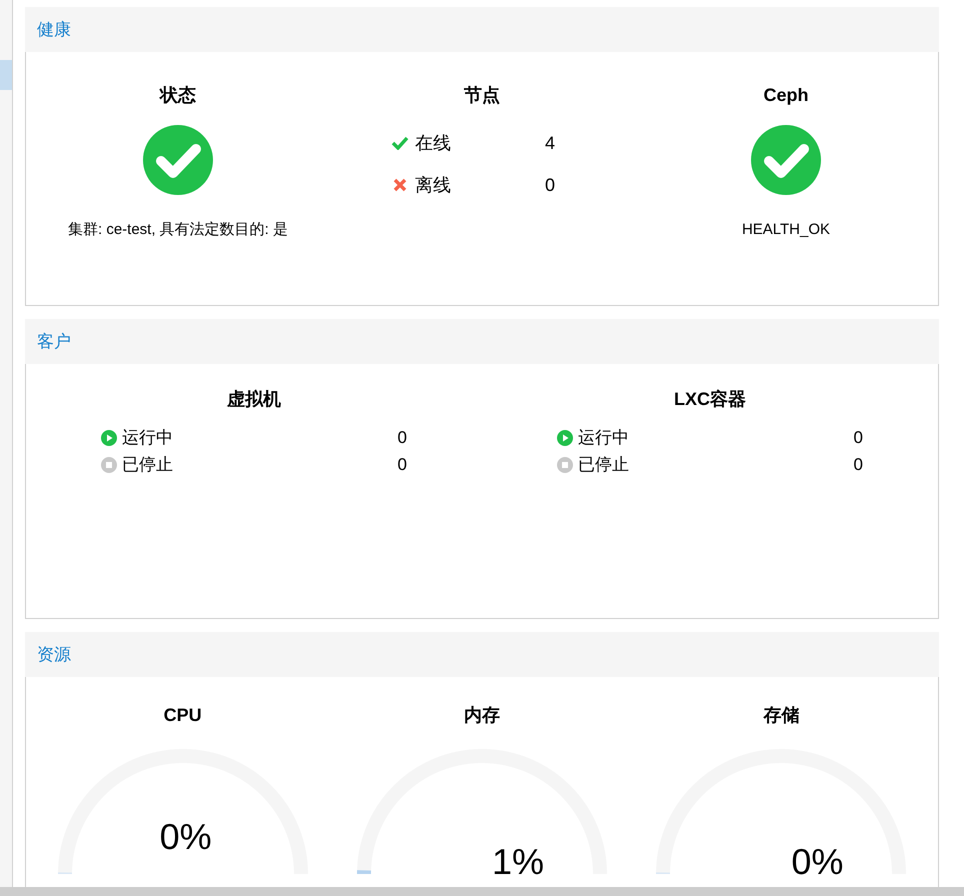 The height and width of the screenshot is (896, 964). Describe the element at coordinates (781, 715) in the screenshot. I see `gauge-title: 存储` at that location.